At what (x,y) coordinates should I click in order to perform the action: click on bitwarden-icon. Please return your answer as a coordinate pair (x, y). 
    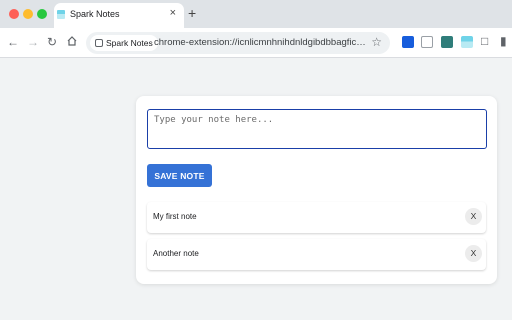
    Looking at the image, I should click on (408, 42).